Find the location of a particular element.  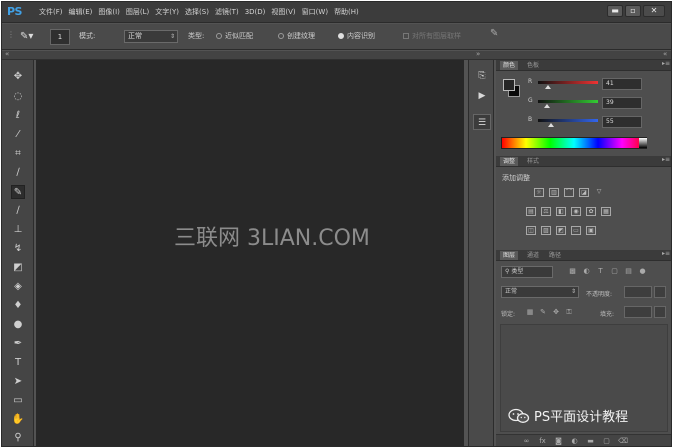

spot-healing-brush-tool-icon: ✎ is located at coordinates (18, 192).